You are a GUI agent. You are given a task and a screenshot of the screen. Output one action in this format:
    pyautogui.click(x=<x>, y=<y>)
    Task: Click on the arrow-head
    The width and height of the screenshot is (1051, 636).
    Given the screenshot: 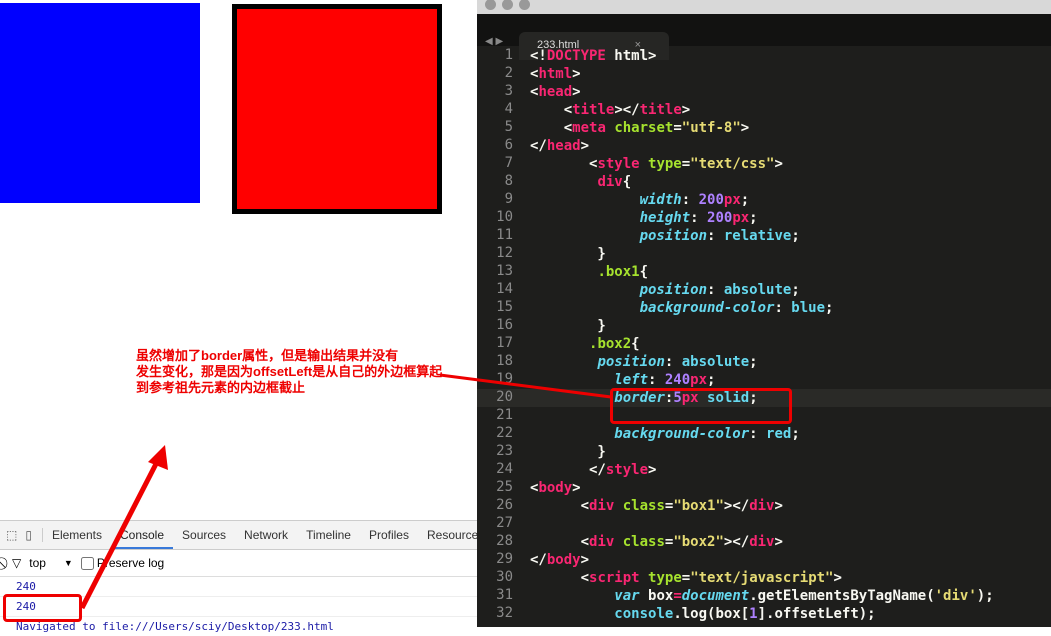 What is the action you would take?
    pyautogui.click(x=158, y=457)
    